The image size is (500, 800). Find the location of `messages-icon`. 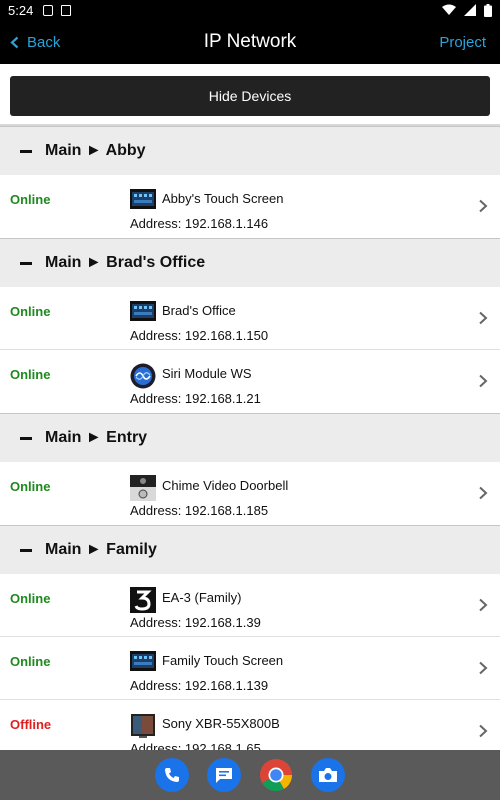

messages-icon is located at coordinates (224, 775).